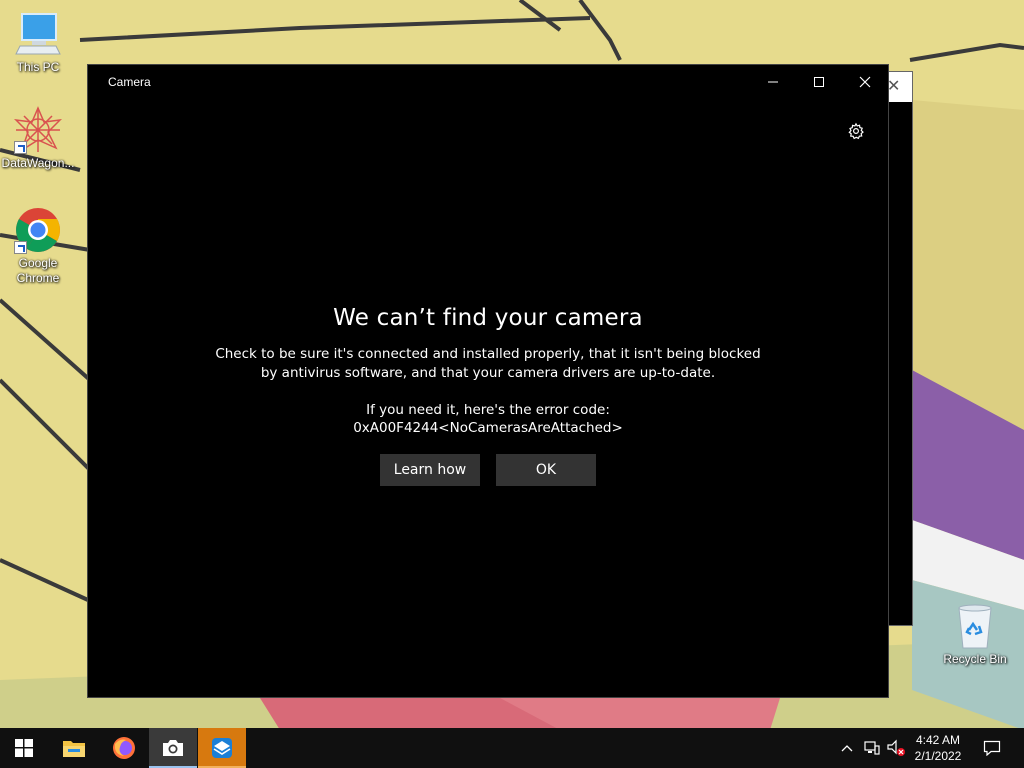 The width and height of the screenshot is (1024, 768). I want to click on chevron-up-icon, so click(847, 748).